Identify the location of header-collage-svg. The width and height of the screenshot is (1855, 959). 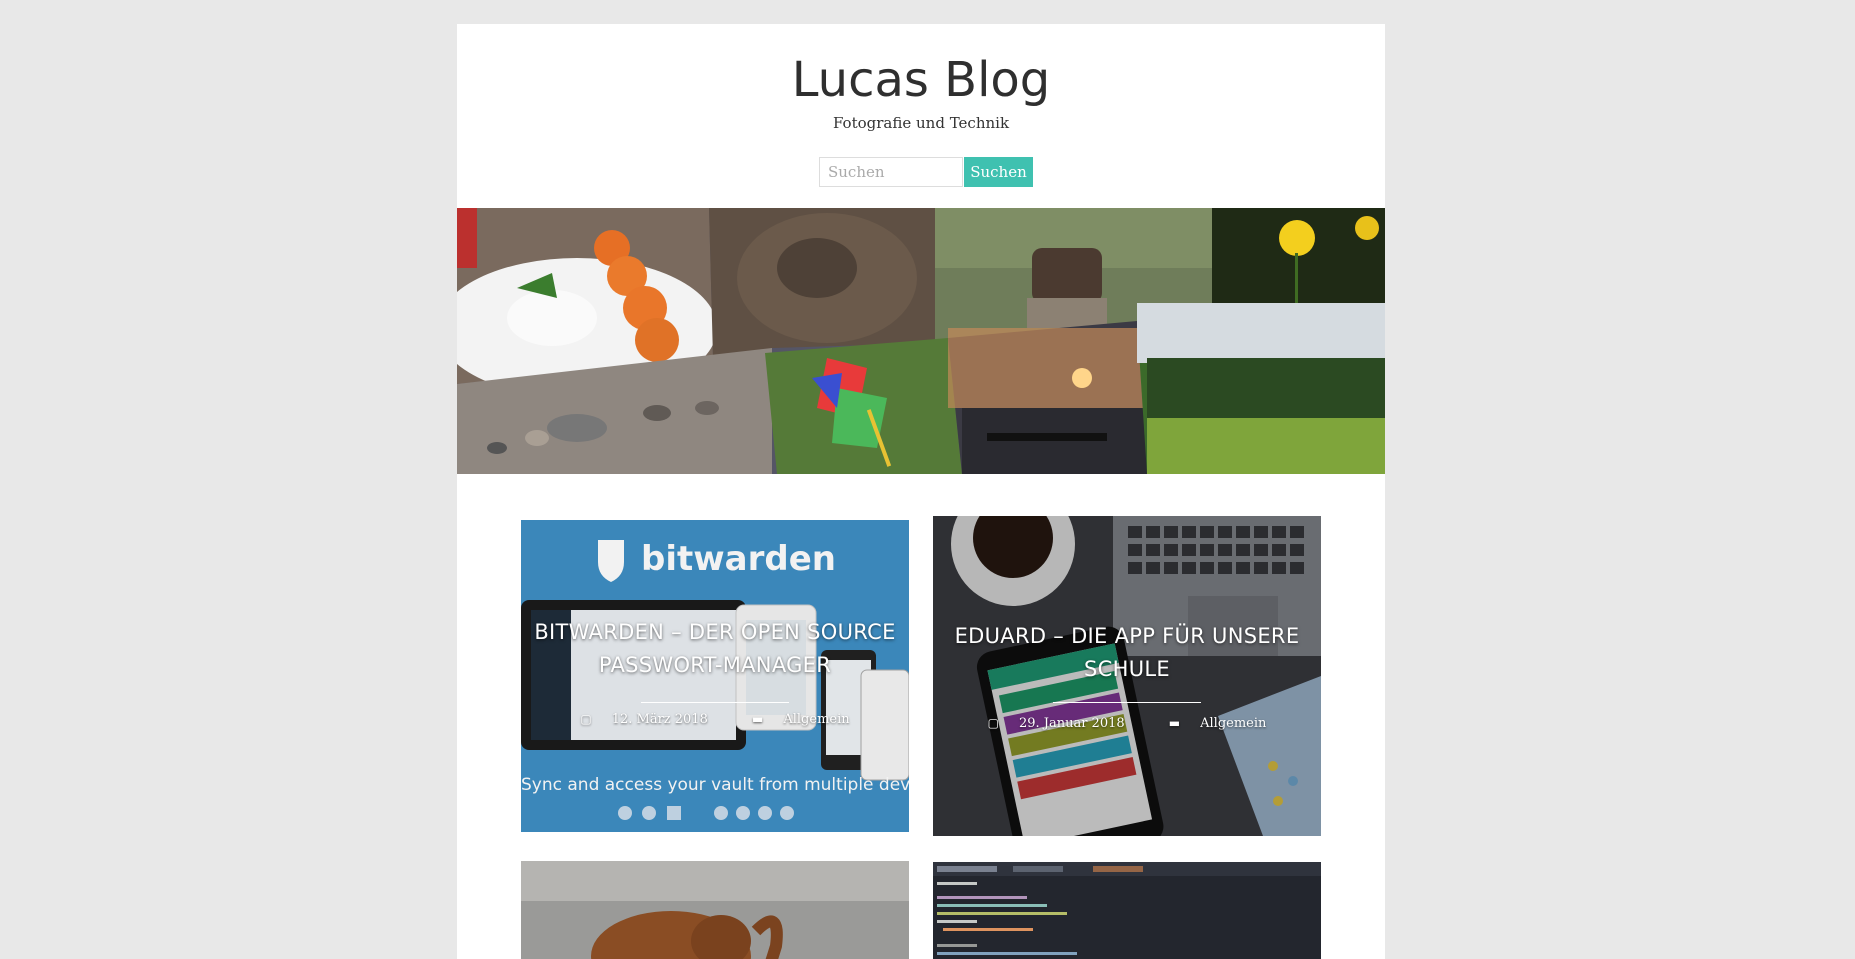
(921, 341).